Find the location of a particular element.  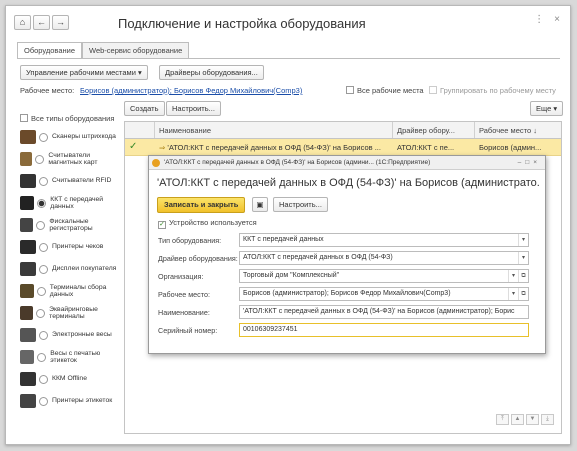

manage-places-button: Управление рабочими местами ▾ is located at coordinates (84, 72).